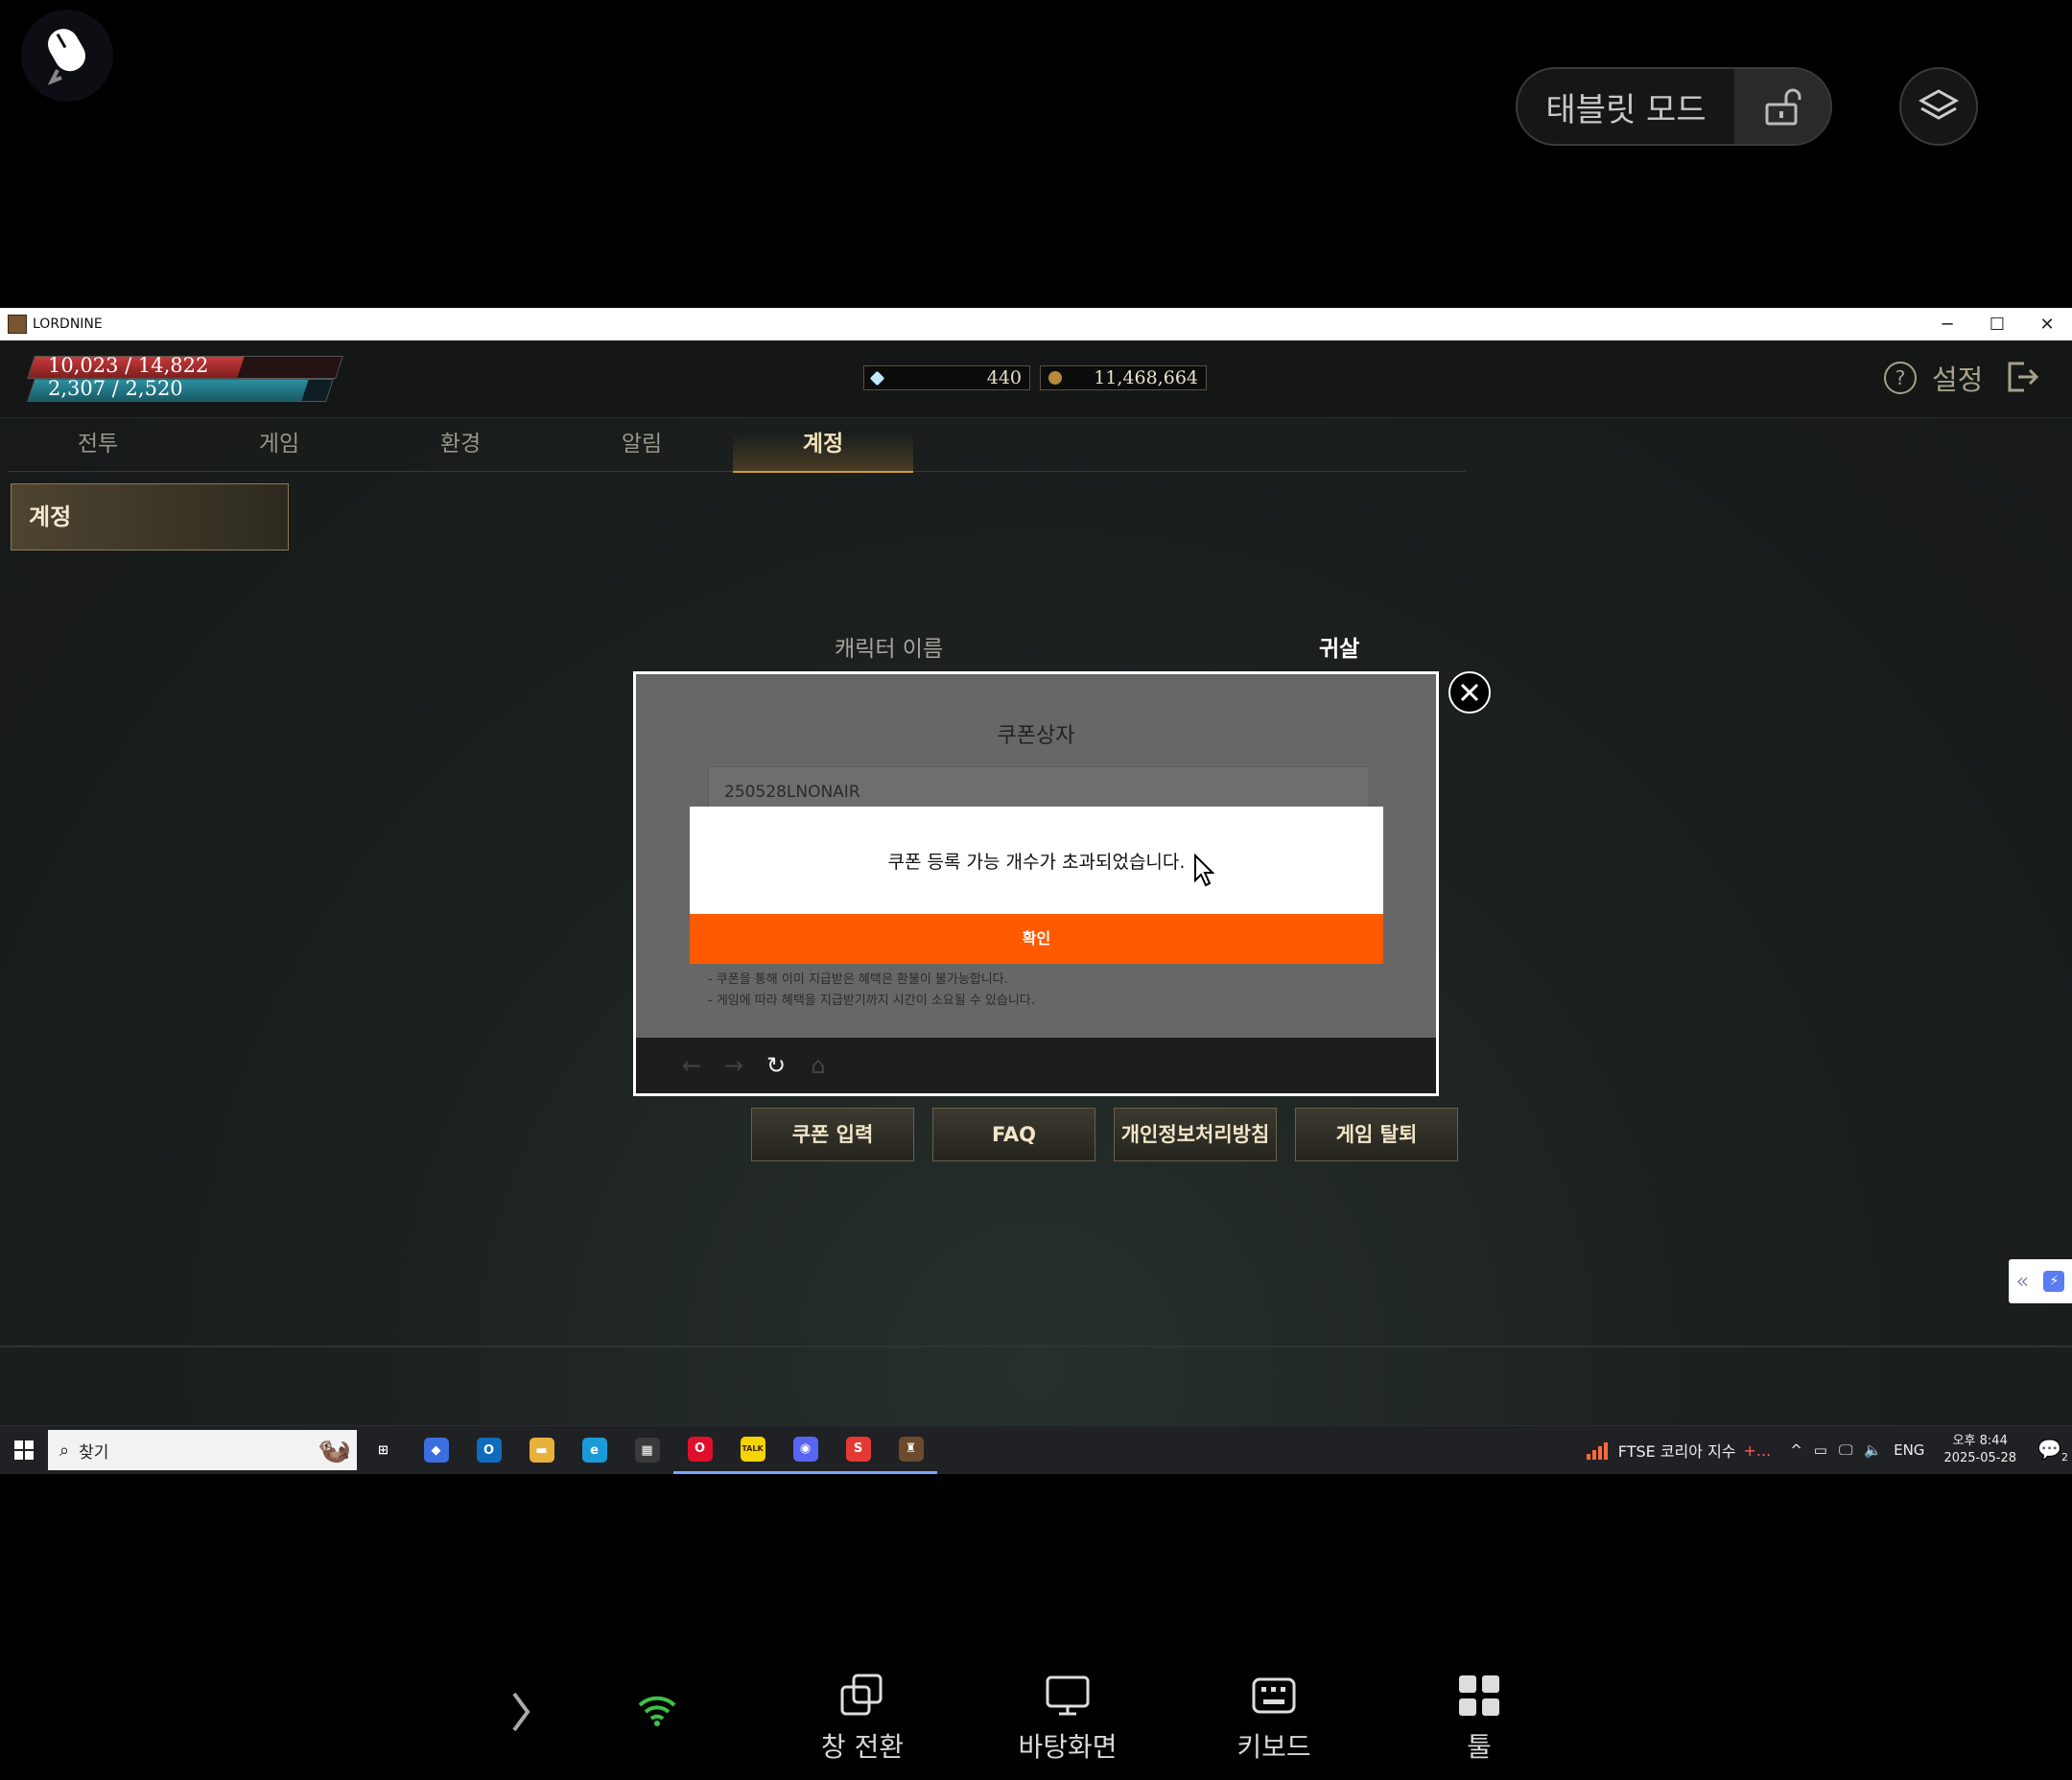 The width and height of the screenshot is (2072, 1780). I want to click on task-view-icon: ⊞, so click(383, 1450).